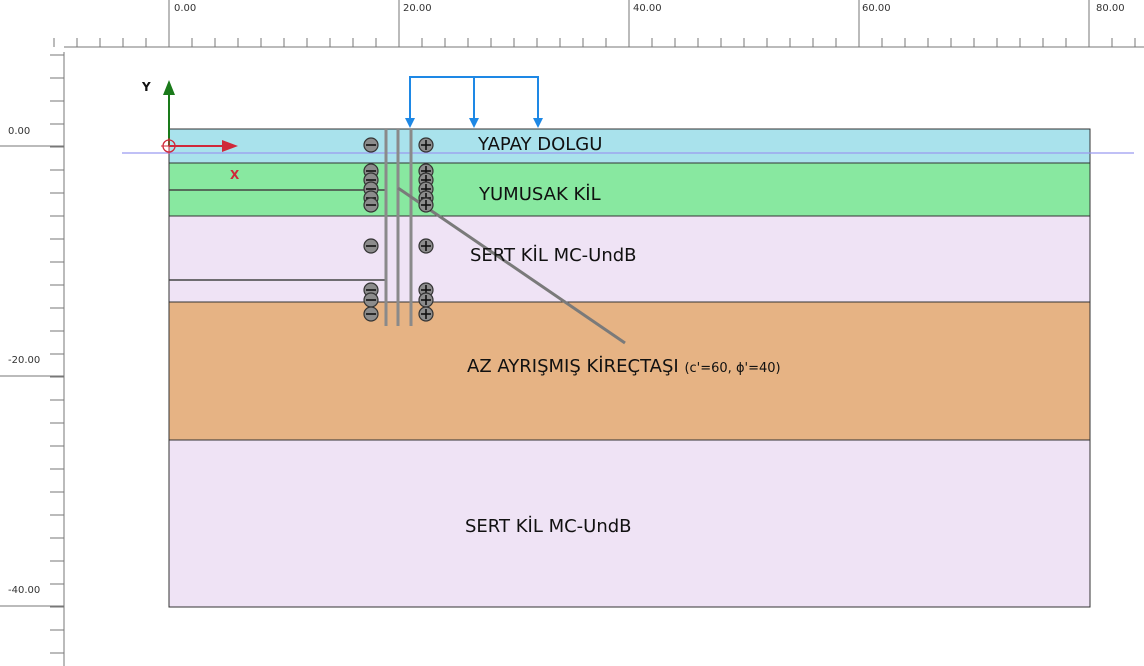 This screenshot has height=666, width=1144. What do you see at coordinates (540, 144) in the screenshot?
I see `layer-label-yapay-dolgu: YAPAY DOLGU` at bounding box center [540, 144].